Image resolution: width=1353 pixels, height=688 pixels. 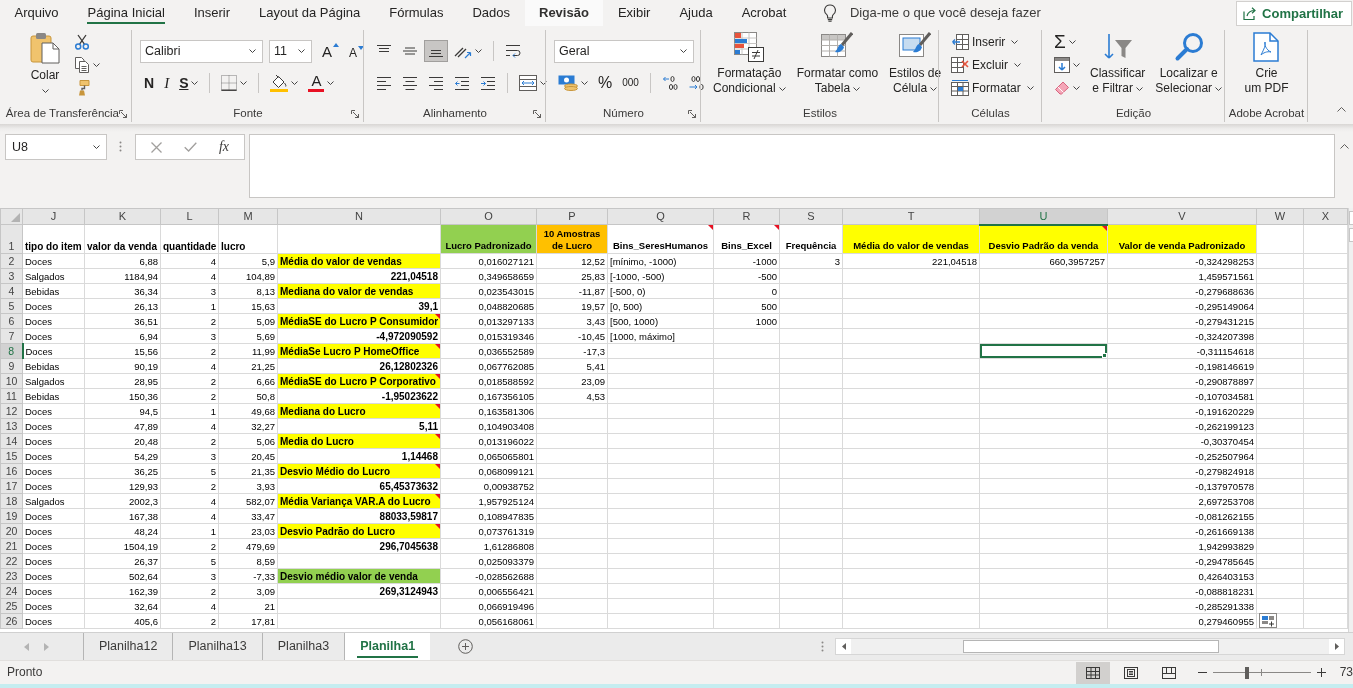 What do you see at coordinates (488, 291) in the screenshot?
I see `table-cell: 0,023543015` at bounding box center [488, 291].